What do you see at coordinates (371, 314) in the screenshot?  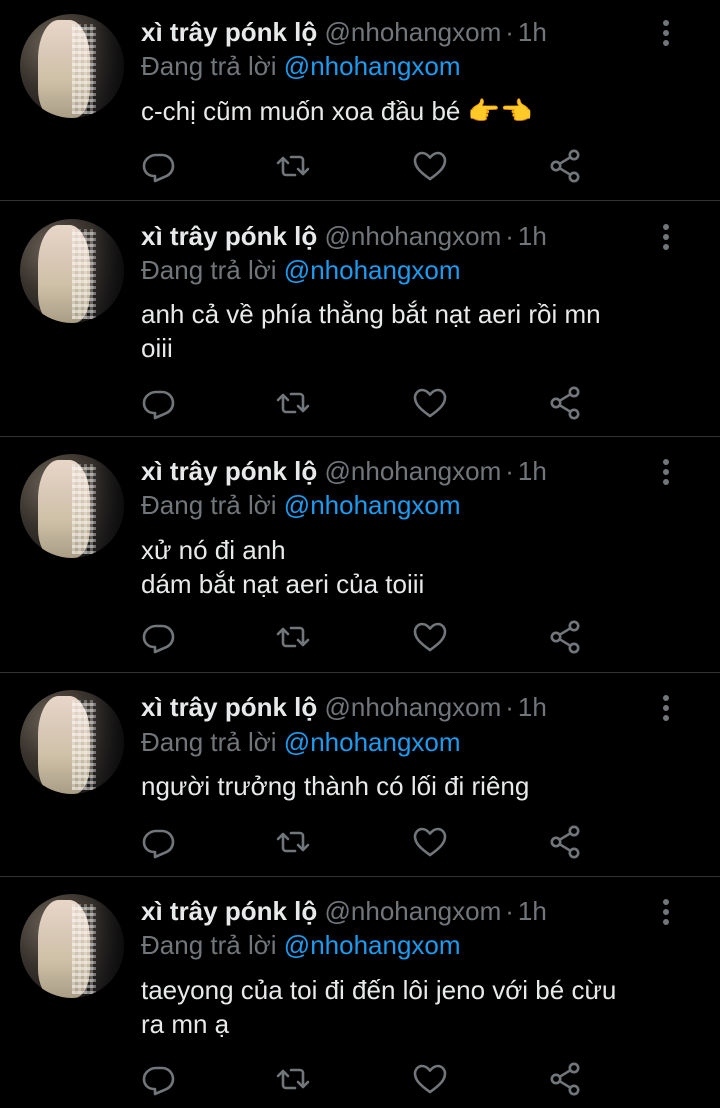 I see `tweet-text-line: anh cả về phía thằng bắt nạt aeri rồi mn` at bounding box center [371, 314].